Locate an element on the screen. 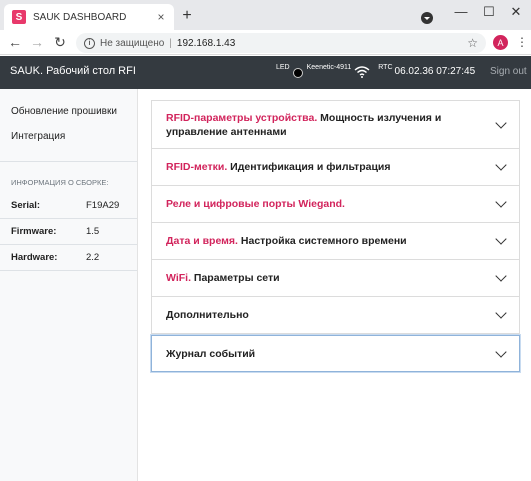  browser-toolbar: ← → ↻ i Не защищено | 192.168.1.43 ☆ A ⋮ is located at coordinates (265, 42).